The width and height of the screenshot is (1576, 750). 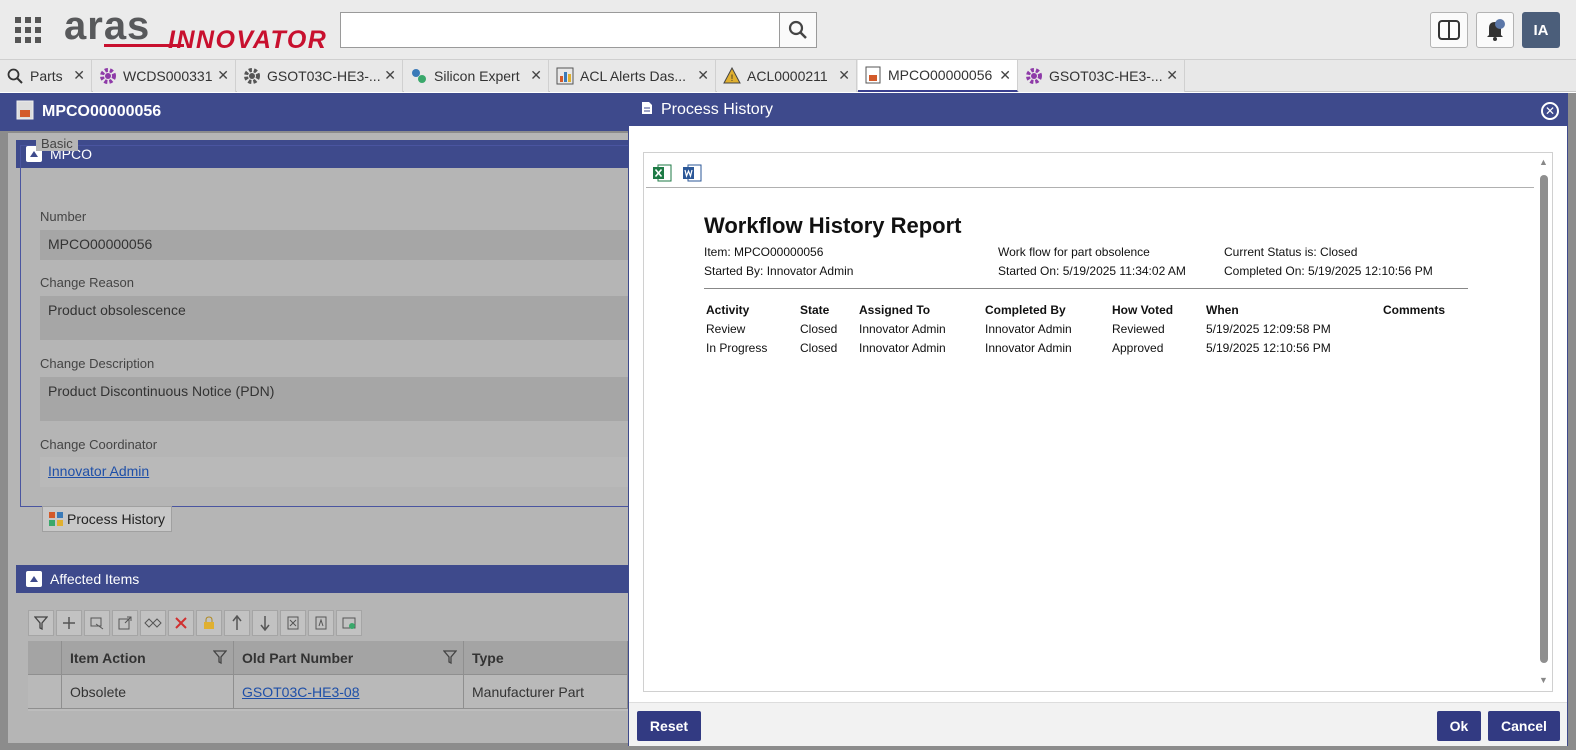 I want to click on move-down-button, so click(x=265, y=623).